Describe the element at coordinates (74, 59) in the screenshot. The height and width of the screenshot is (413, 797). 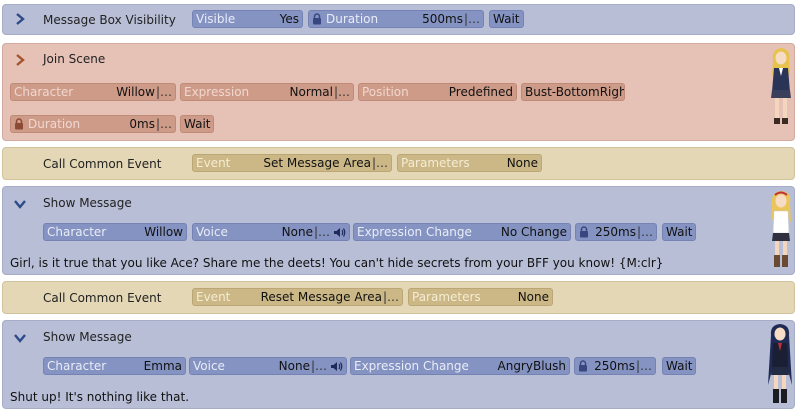
I see `command-title: Join Scene` at that location.